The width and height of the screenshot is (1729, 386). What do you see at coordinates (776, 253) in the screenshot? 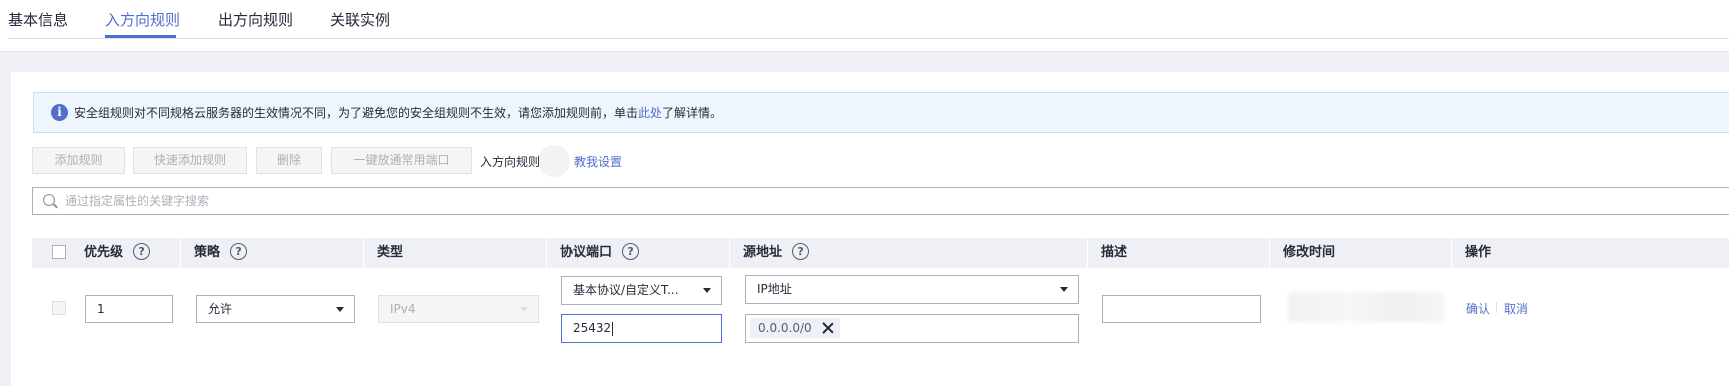
I see `header-source: 源地址?` at bounding box center [776, 253].